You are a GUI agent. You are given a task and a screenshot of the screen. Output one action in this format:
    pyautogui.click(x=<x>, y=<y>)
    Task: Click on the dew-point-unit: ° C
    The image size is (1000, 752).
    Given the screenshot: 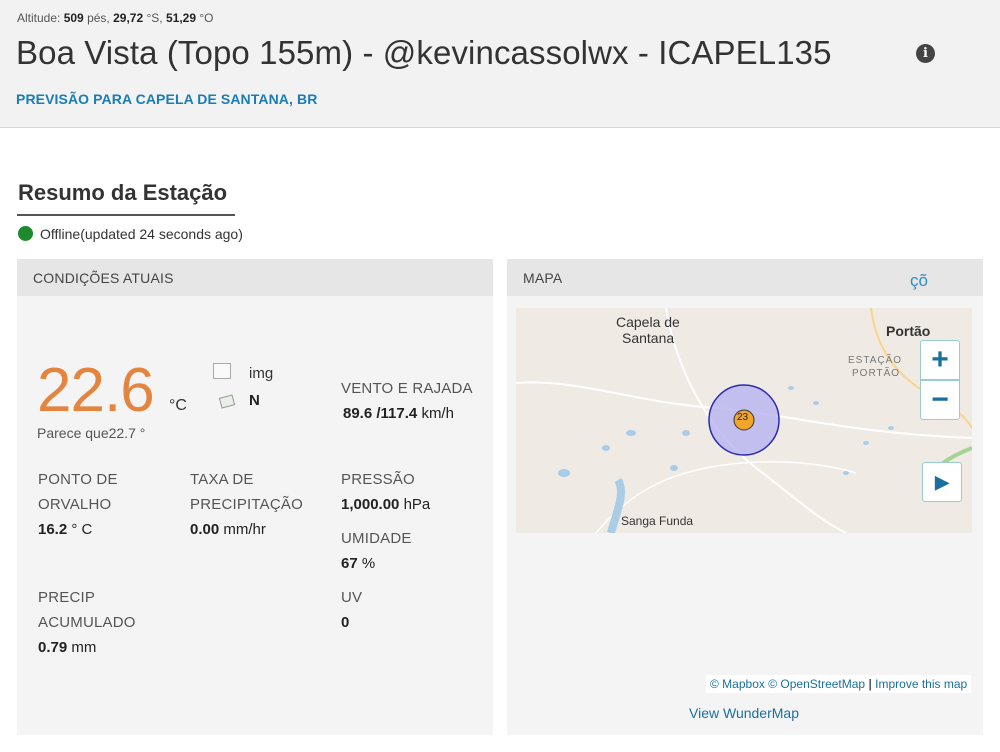 What is the action you would take?
    pyautogui.click(x=82, y=529)
    